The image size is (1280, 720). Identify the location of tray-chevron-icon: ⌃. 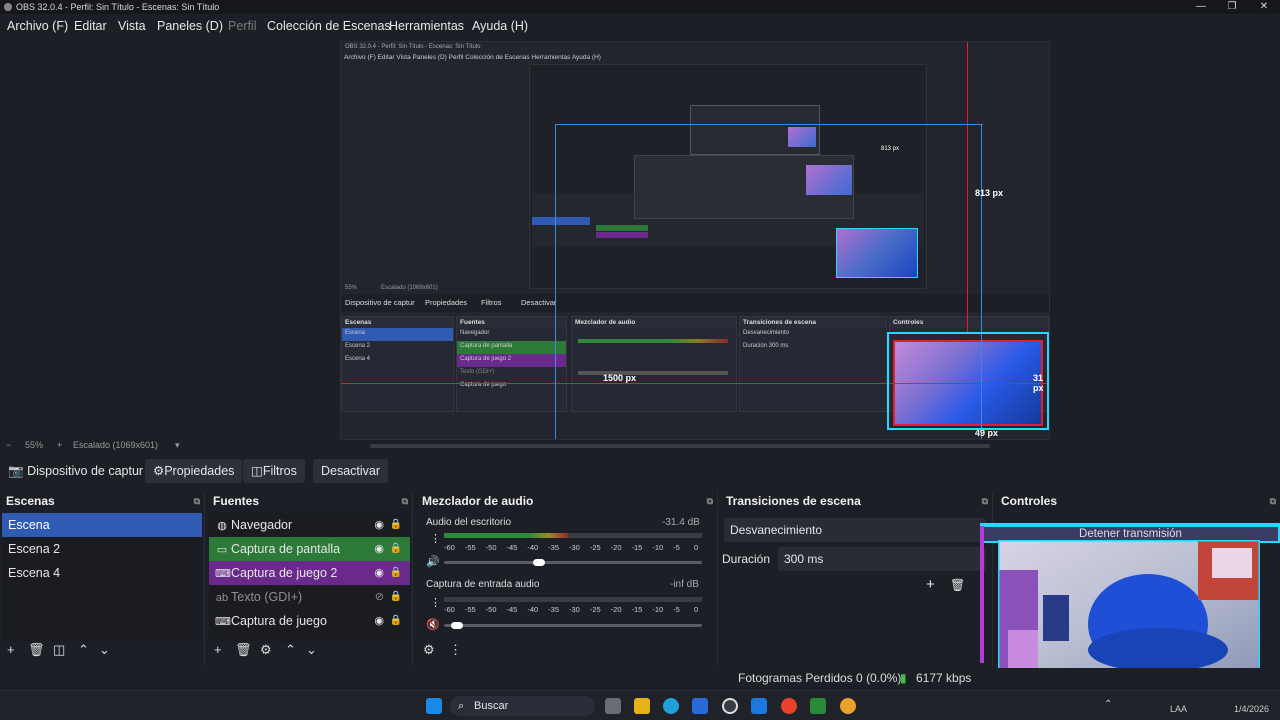
(1108, 704).